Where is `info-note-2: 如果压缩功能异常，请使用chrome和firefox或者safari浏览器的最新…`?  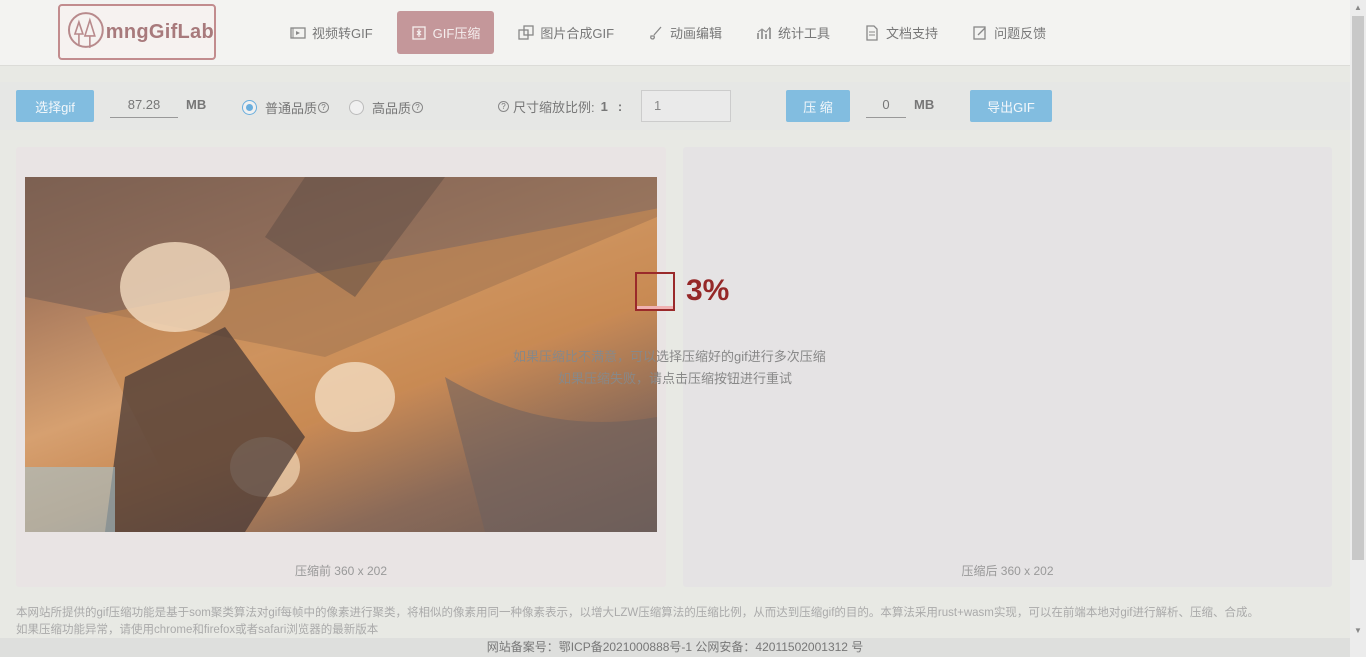
info-note-2: 如果压缩功能异常，请使用chrome和firefox或者safari浏览器的最新… is located at coordinates (197, 630).